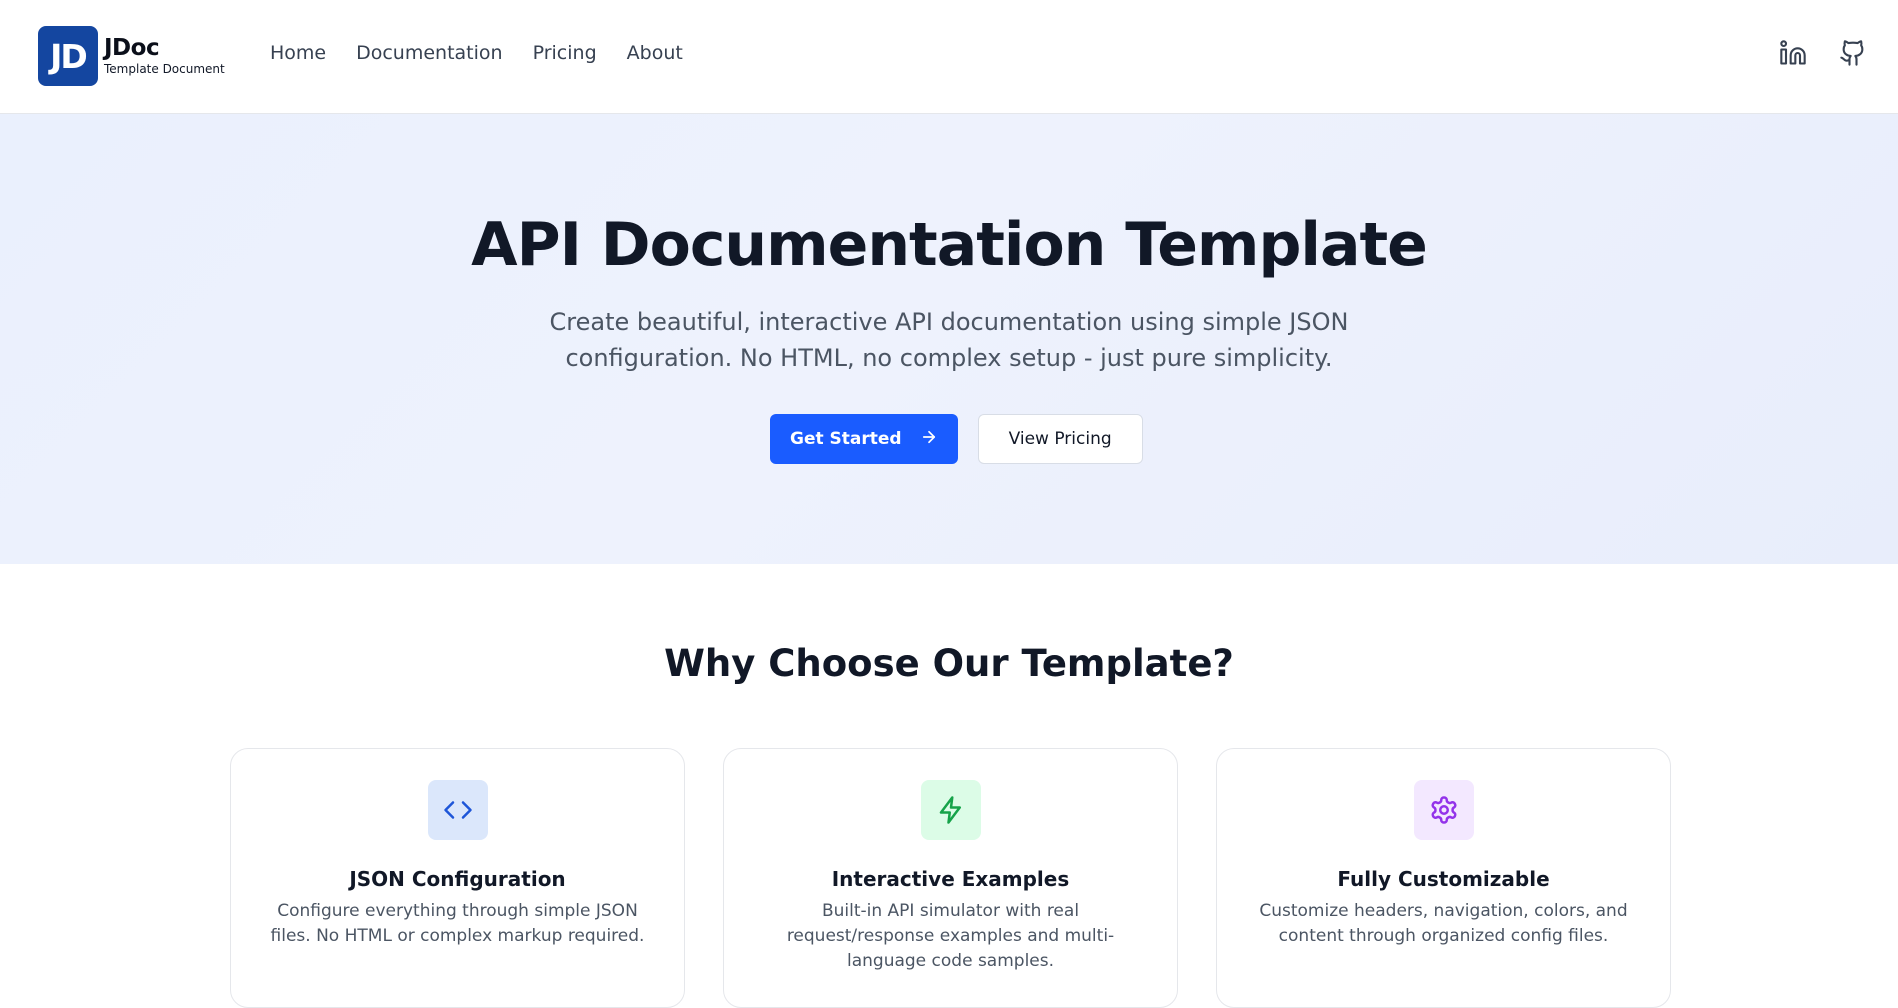 The image size is (1898, 1008). Describe the element at coordinates (949, 245) in the screenshot. I see `hero-title: API Documentation Template` at that location.